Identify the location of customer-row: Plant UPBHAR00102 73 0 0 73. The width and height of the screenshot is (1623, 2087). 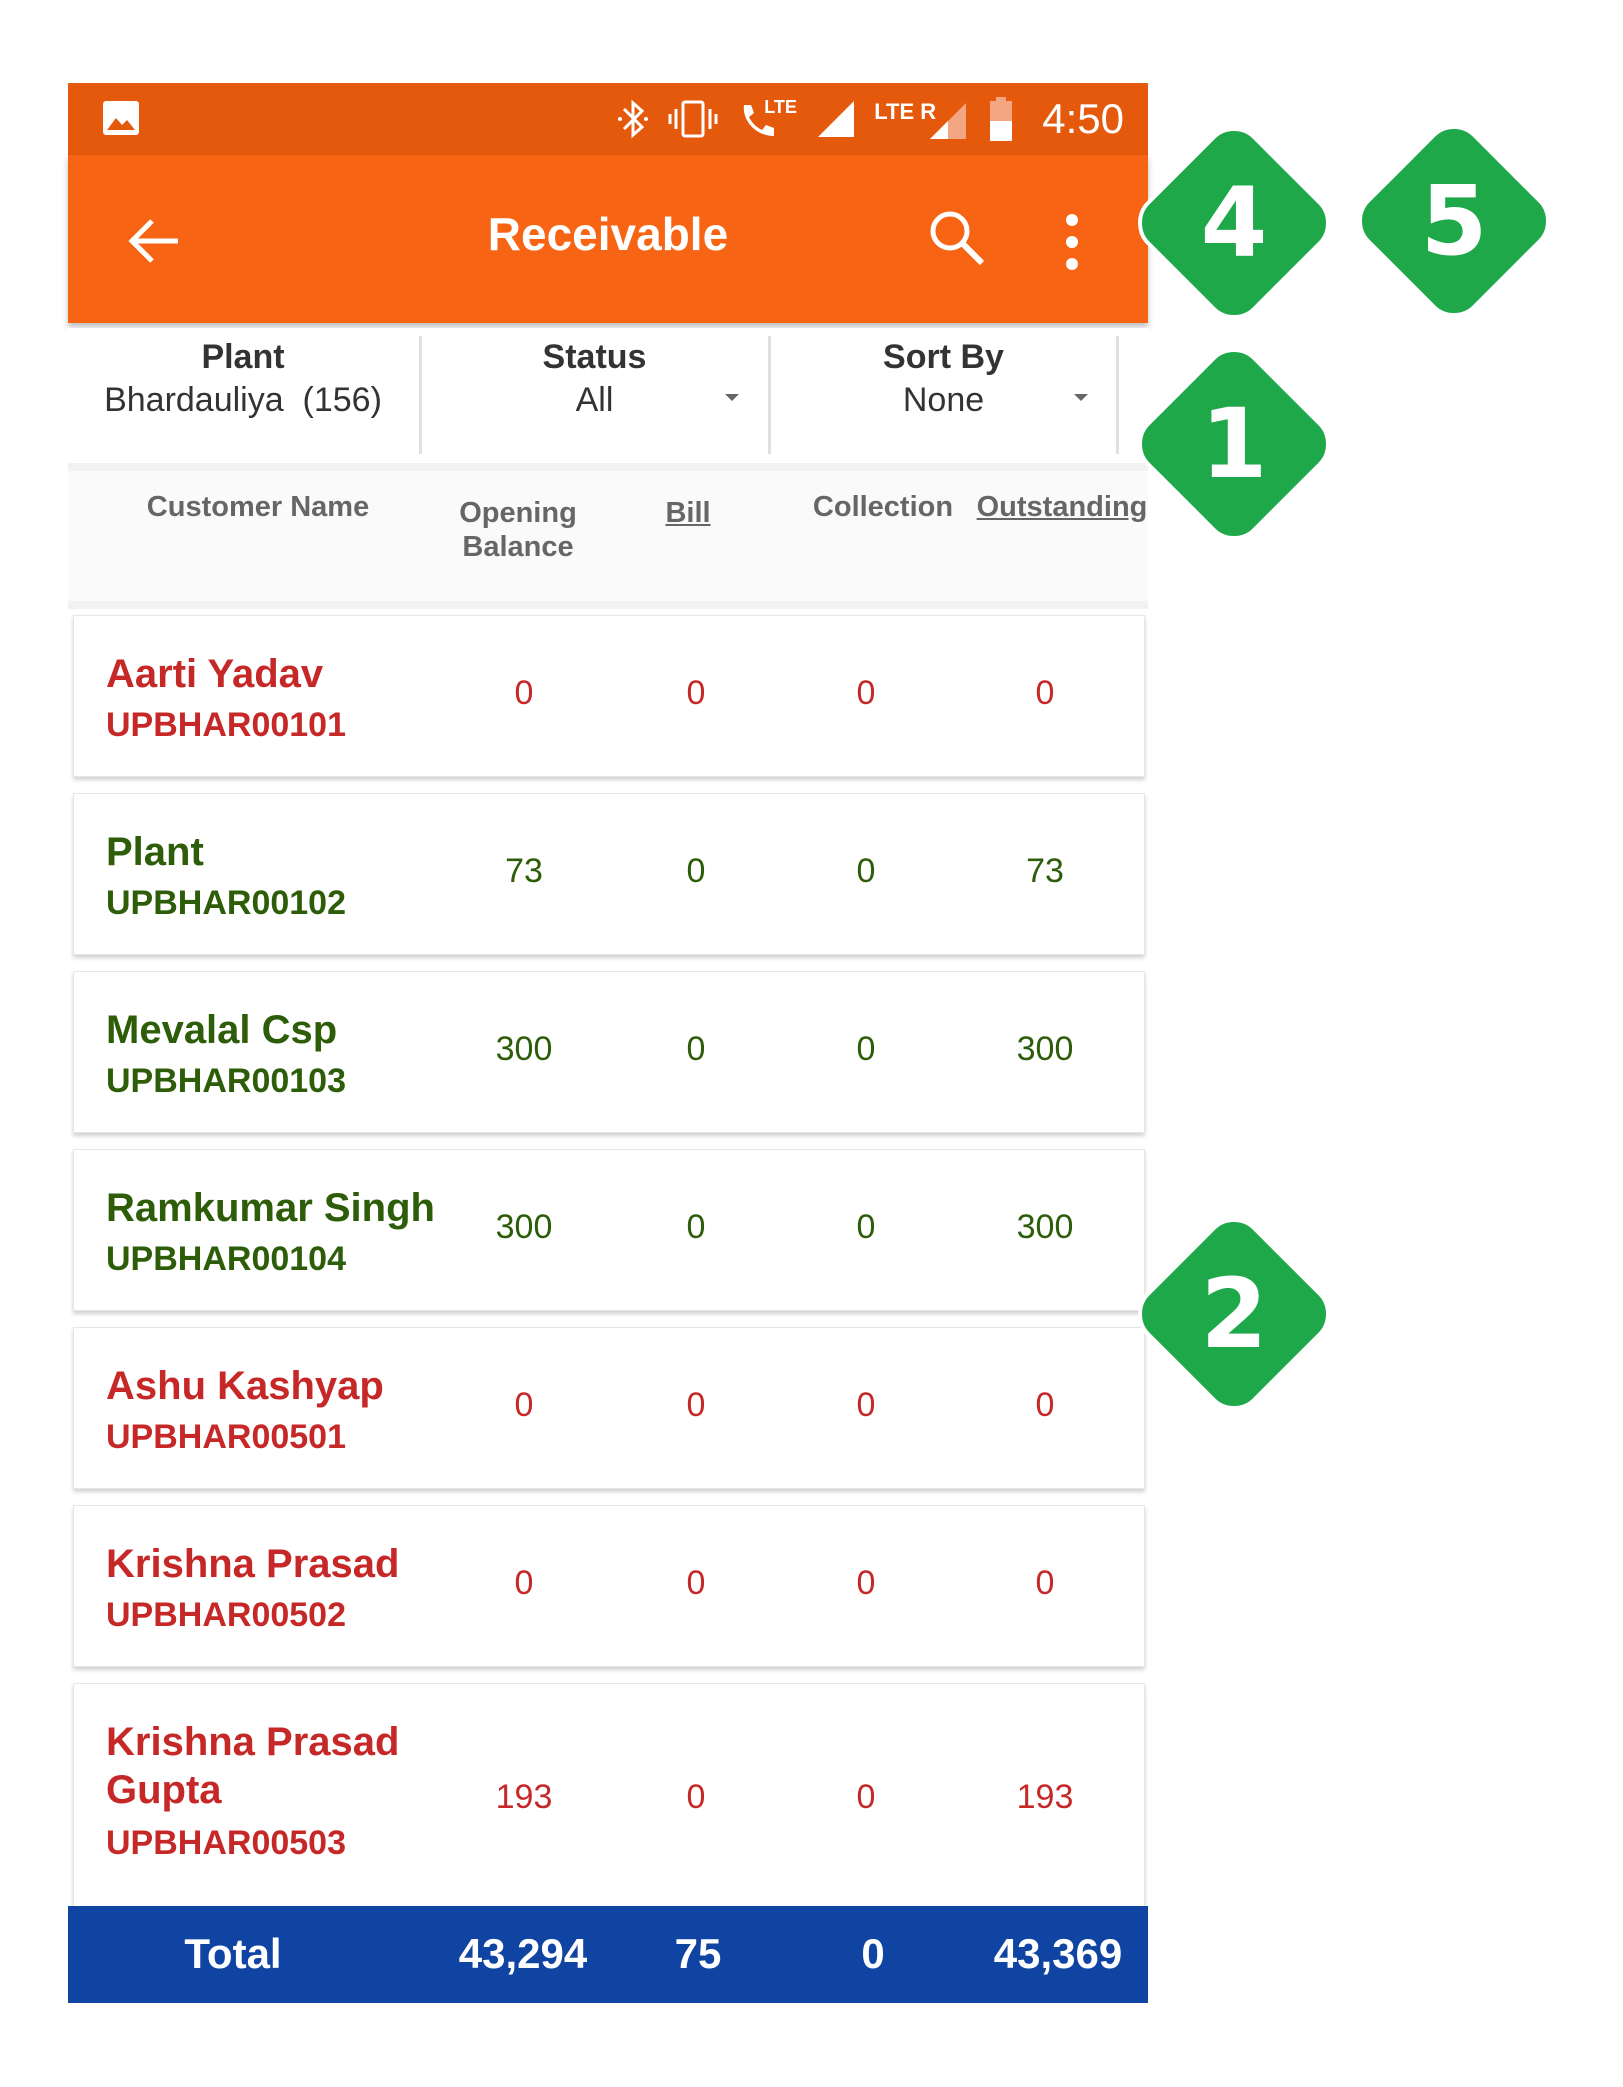
(609, 874).